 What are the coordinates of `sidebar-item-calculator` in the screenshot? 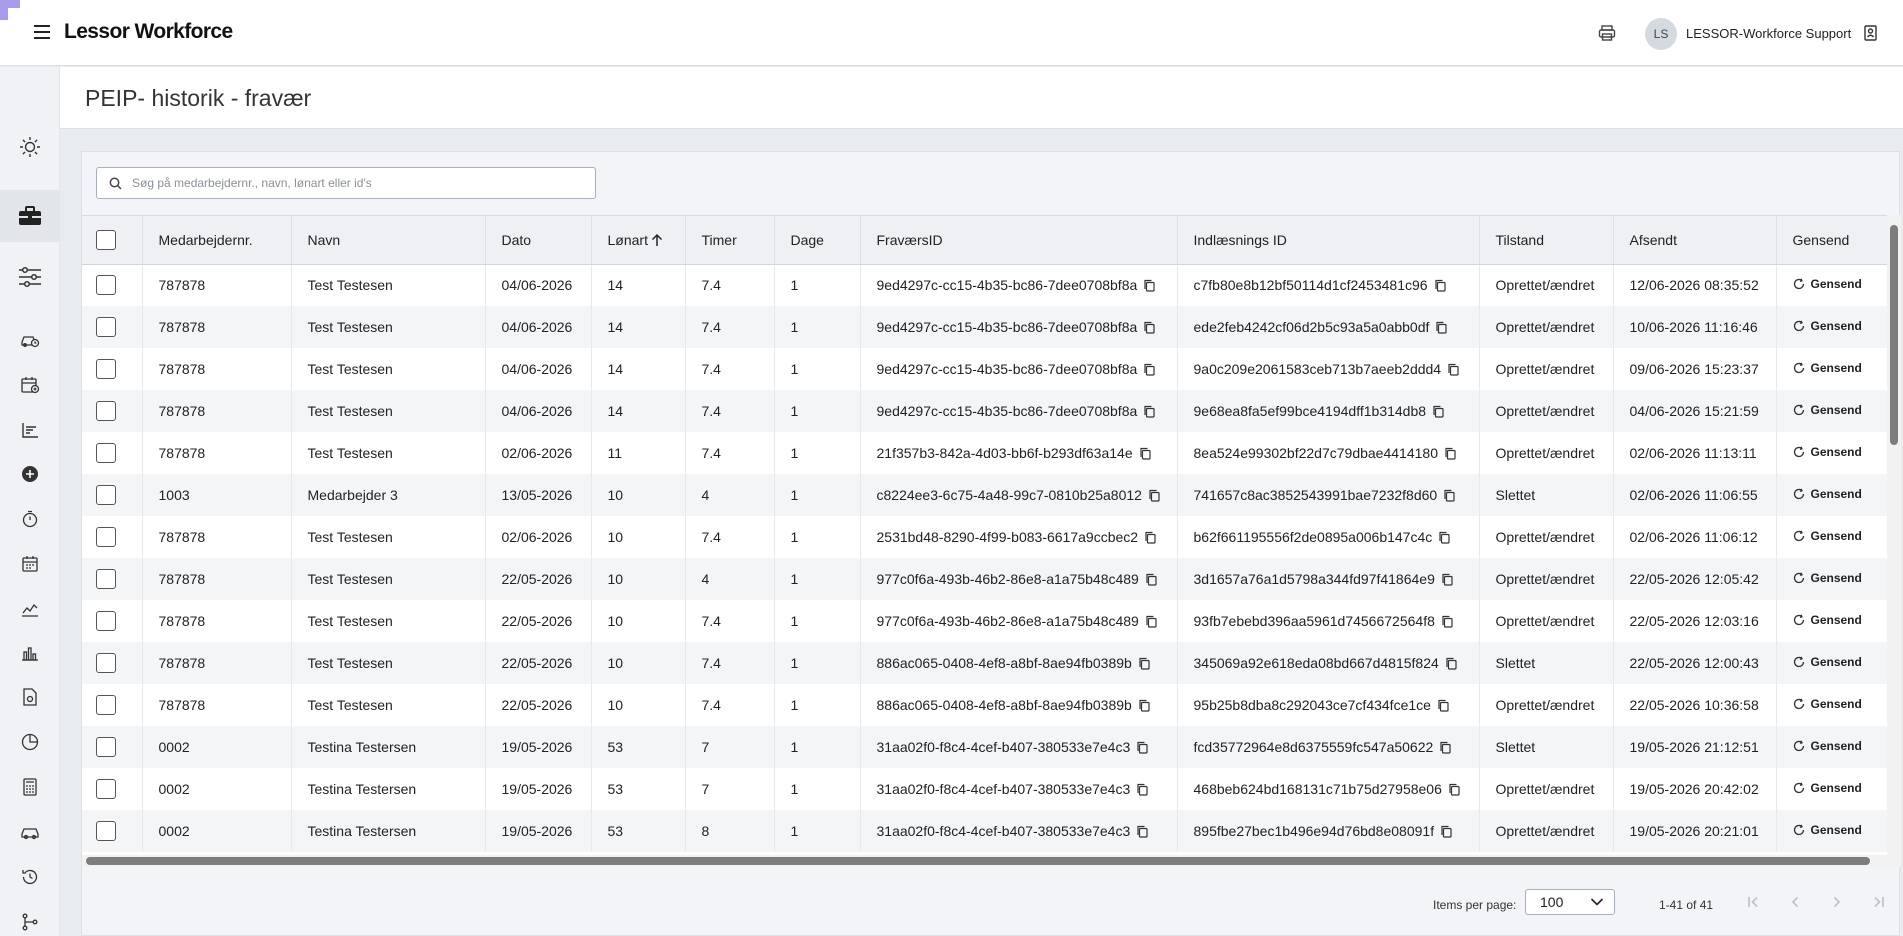 It's located at (30, 787).